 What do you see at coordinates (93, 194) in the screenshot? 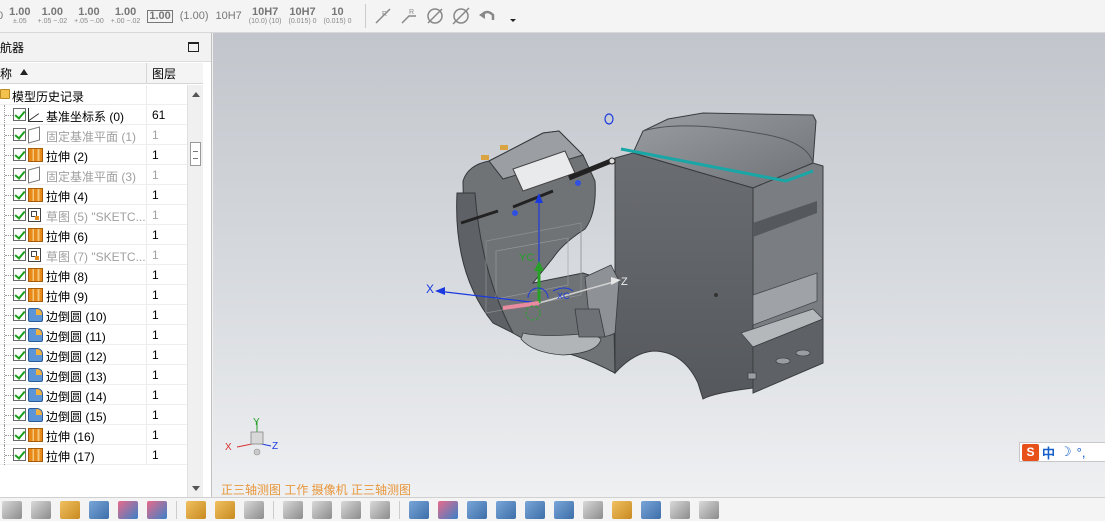
I see `tree-row: 拉伸 (4) 1` at bounding box center [93, 194].